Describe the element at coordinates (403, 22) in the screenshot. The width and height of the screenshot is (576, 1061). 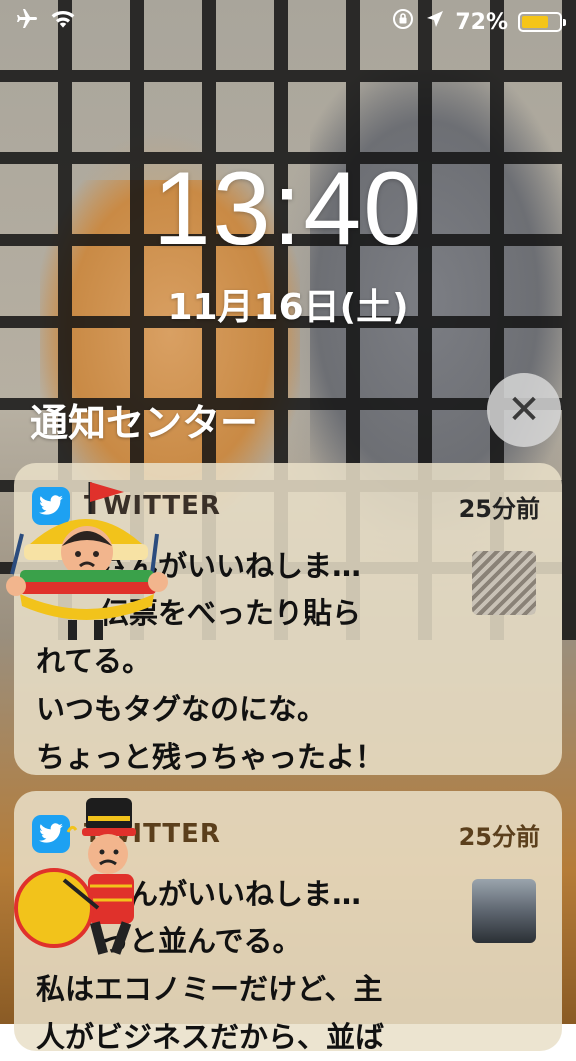
I see `orientation-lock-icon` at that location.